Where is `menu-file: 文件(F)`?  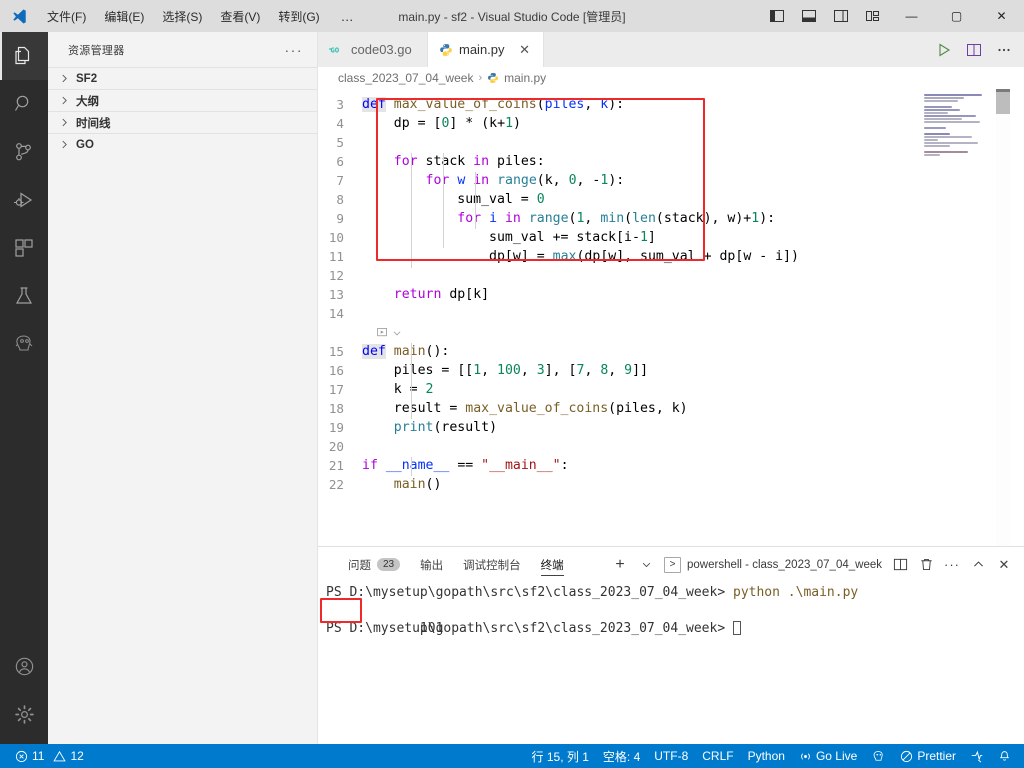 menu-file: 文件(F) is located at coordinates (66, 16).